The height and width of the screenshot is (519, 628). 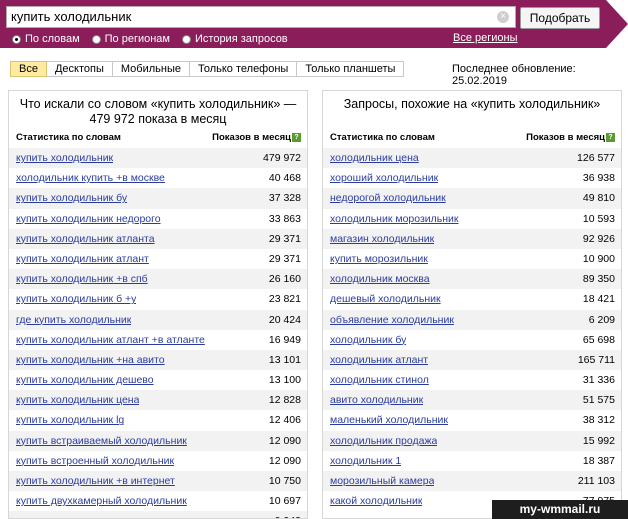 I want to click on query-link: хороший холодильник, so click(x=384, y=178).